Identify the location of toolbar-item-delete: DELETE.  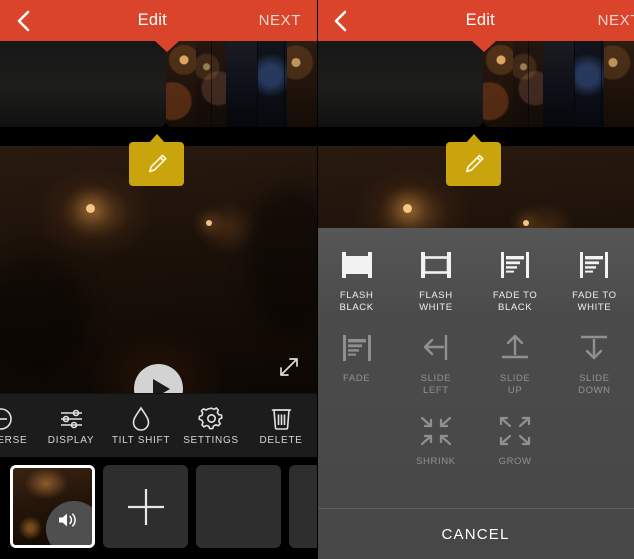
(281, 425).